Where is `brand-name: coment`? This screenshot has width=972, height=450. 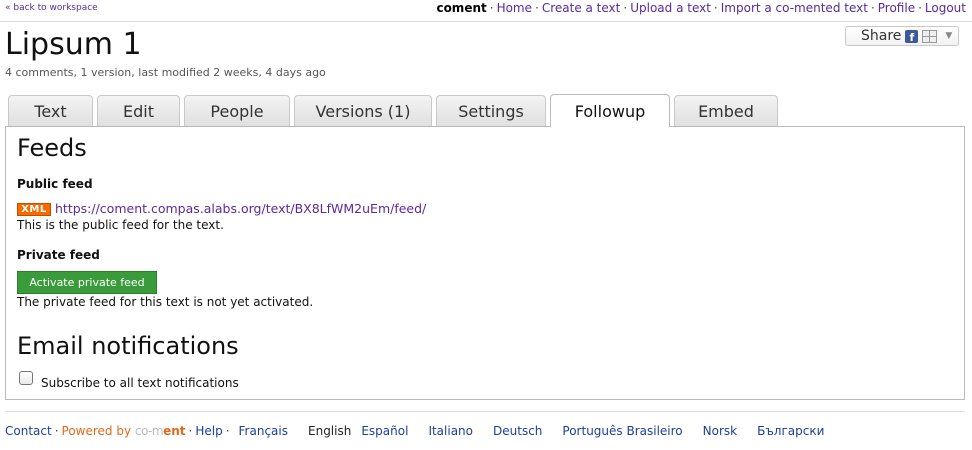
brand-name: coment is located at coordinates (461, 8).